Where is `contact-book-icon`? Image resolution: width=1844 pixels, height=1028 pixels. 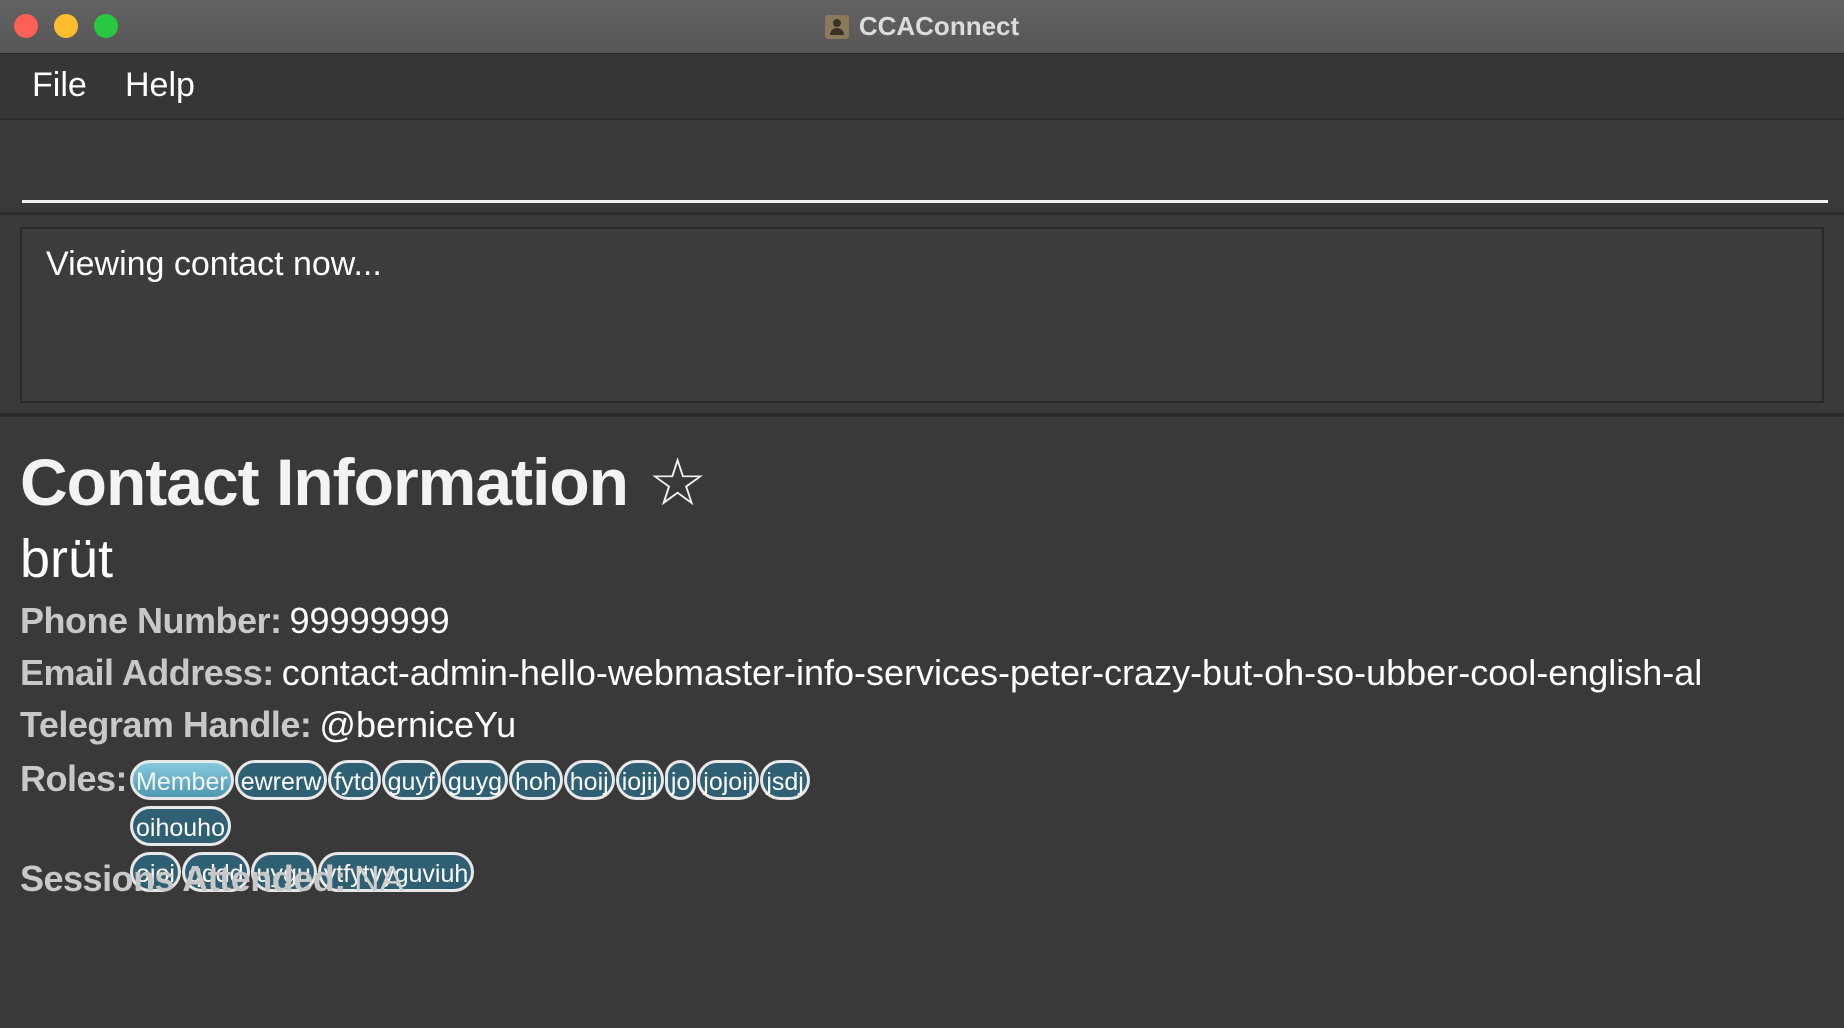
contact-book-icon is located at coordinates (836, 26).